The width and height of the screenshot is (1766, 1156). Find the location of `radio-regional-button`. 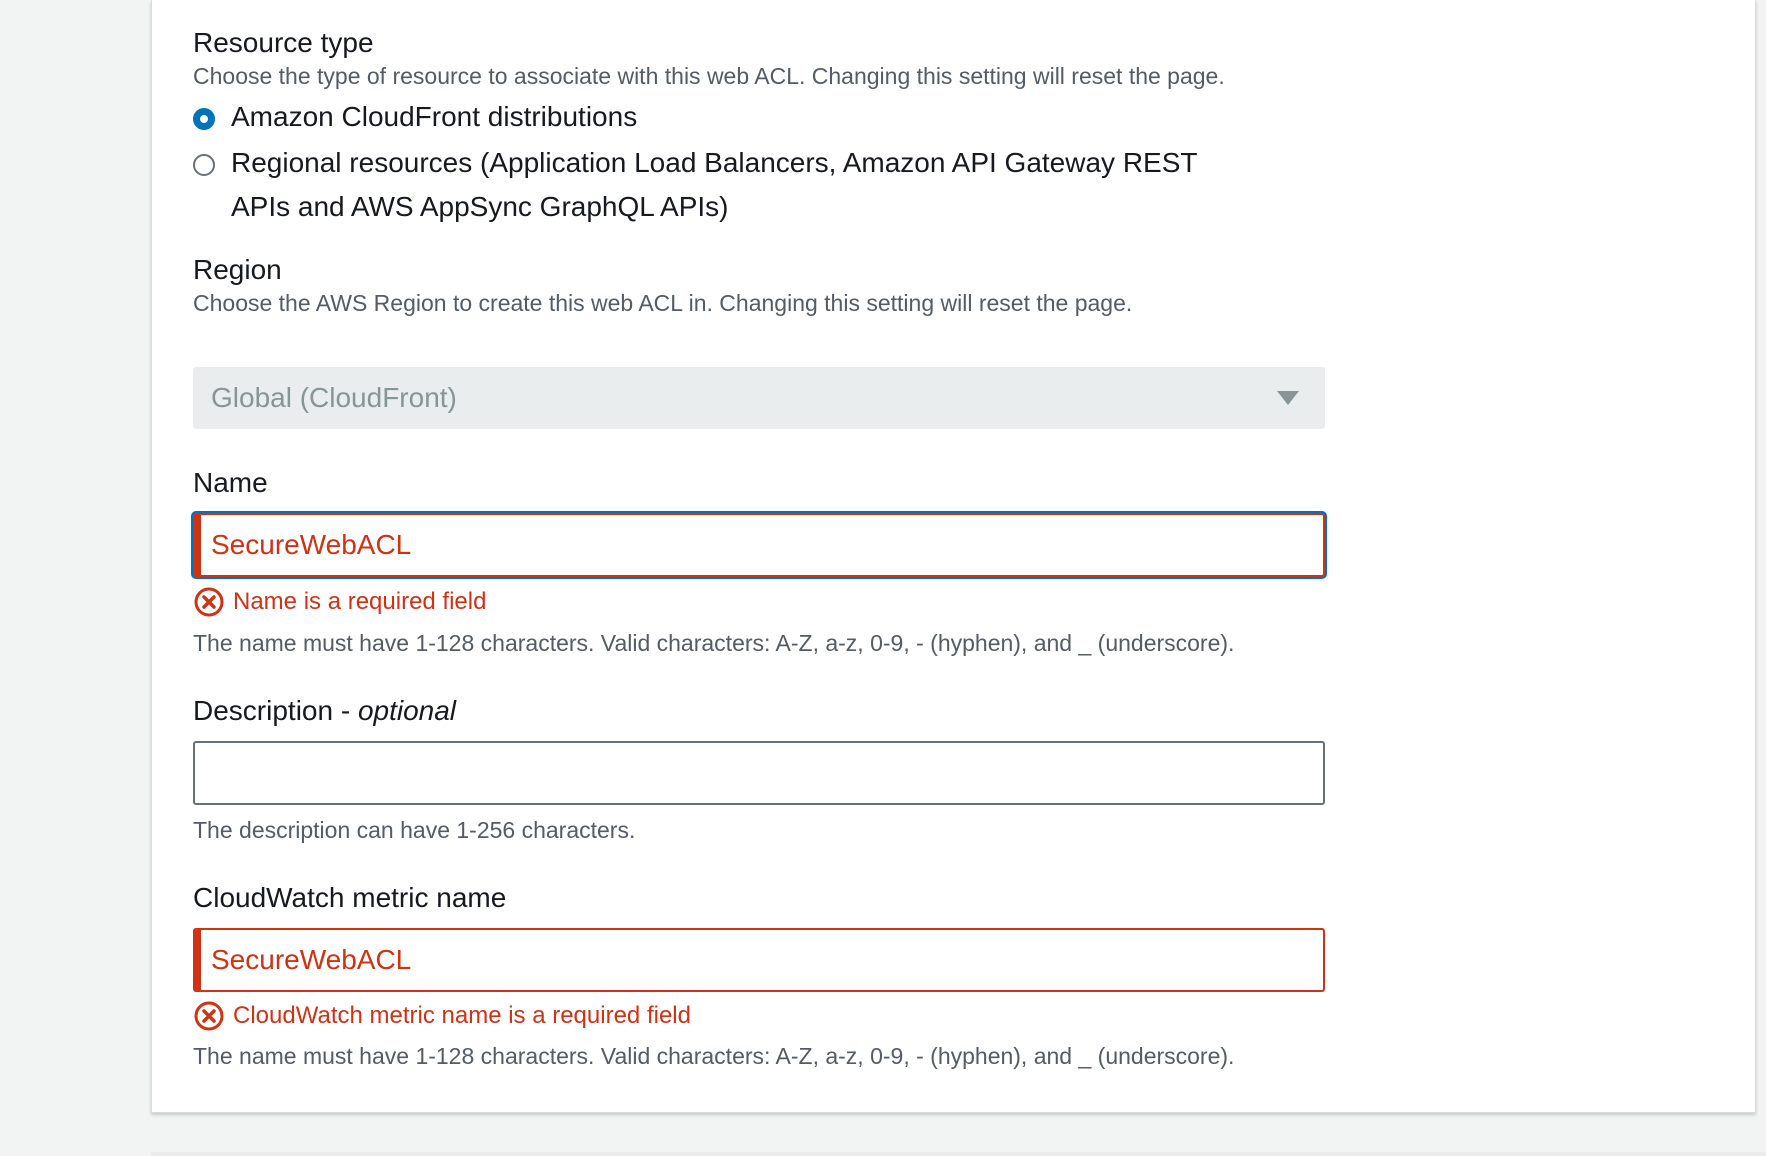

radio-regional-button is located at coordinates (204, 165).